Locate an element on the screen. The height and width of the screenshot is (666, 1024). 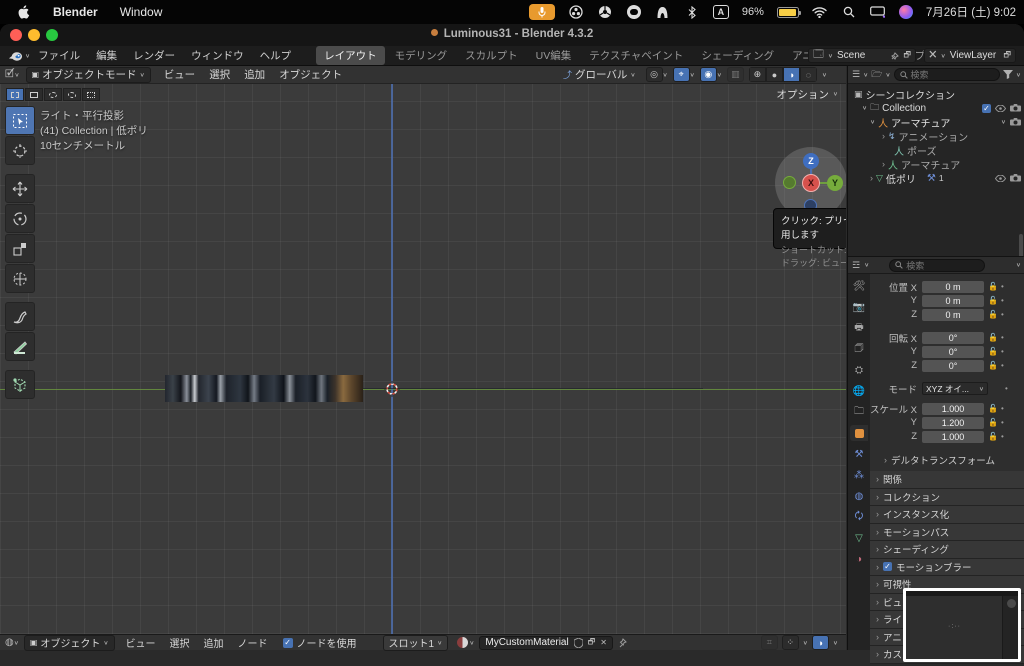
scale-x-field: 1.000 is located at coordinates (953, 408).